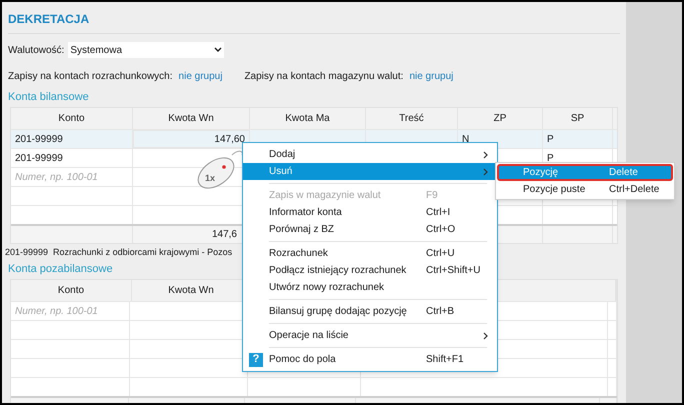 The image size is (684, 405). Describe the element at coordinates (466, 139) in the screenshot. I see `table-cell: N` at that location.